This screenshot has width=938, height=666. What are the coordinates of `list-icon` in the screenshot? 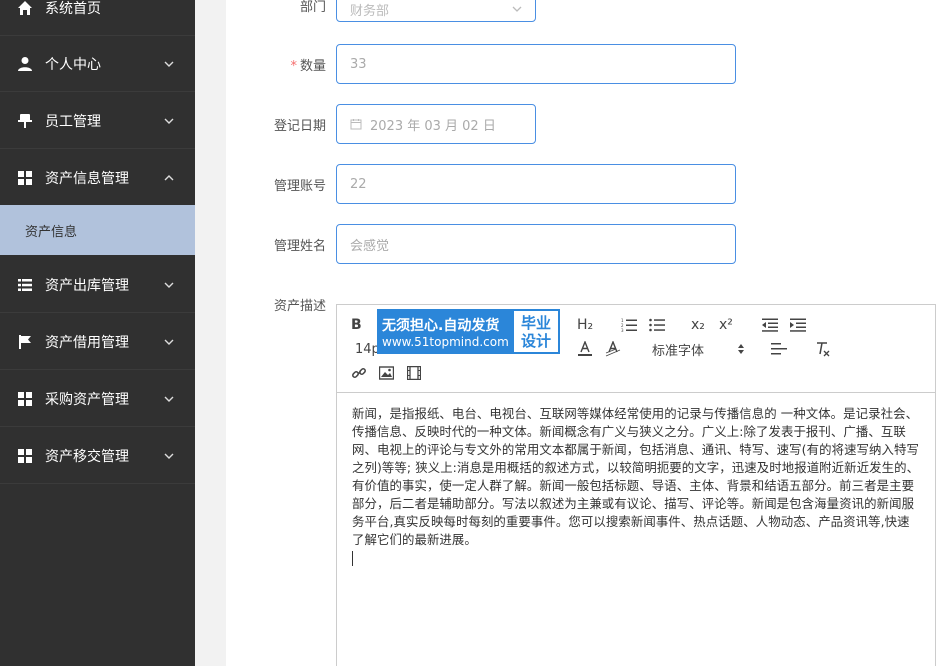 It's located at (25, 285).